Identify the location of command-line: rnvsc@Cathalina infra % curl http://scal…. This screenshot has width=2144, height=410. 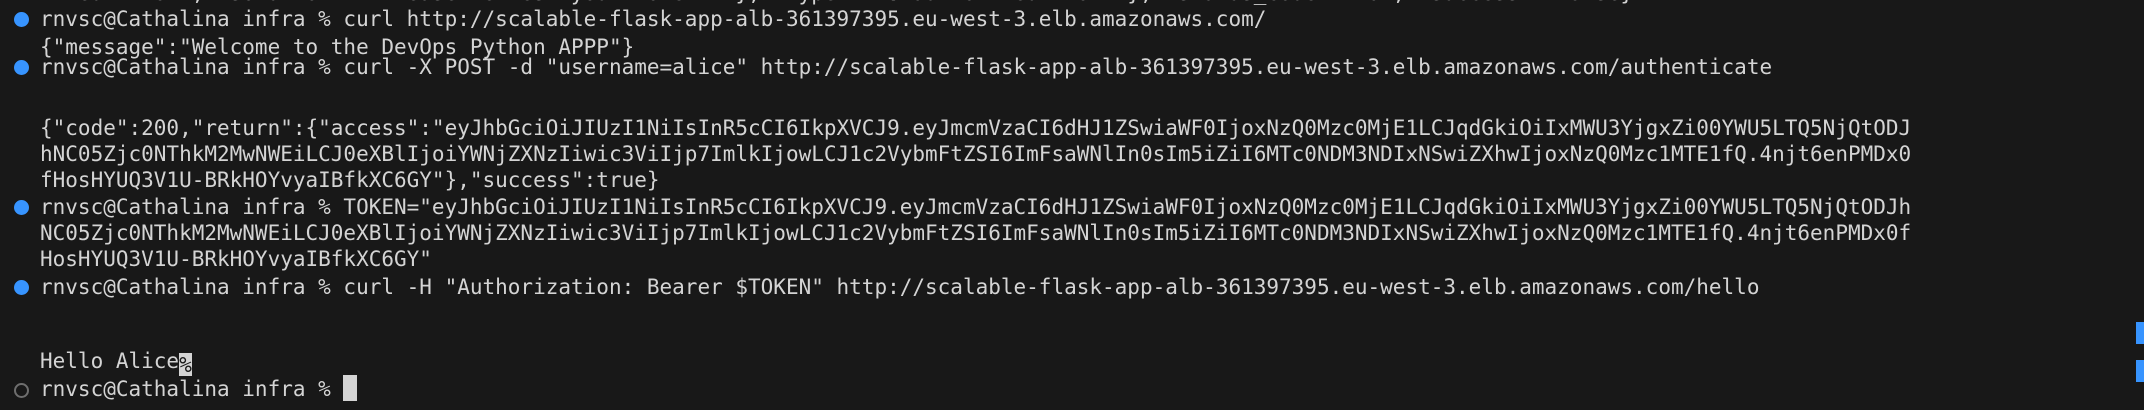
(653, 19).